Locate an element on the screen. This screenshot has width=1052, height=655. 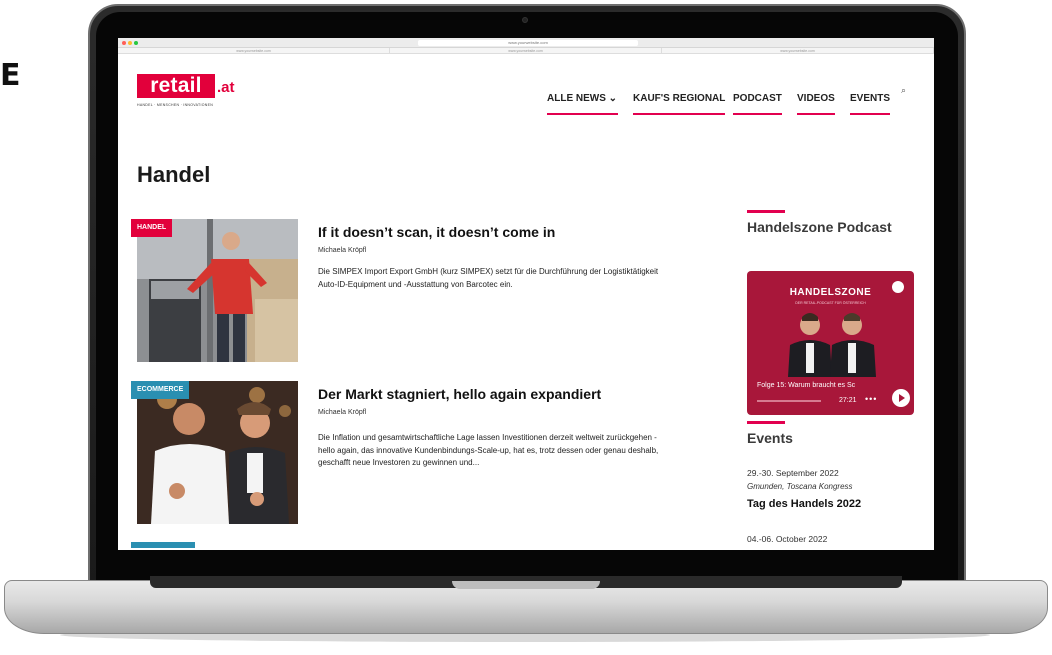
sidebar-events-section: Events is located at coordinates (831, 433).